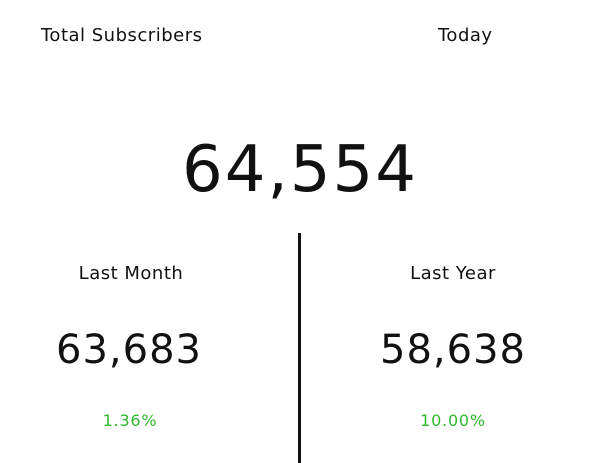 The width and height of the screenshot is (600, 463). Describe the element at coordinates (299, 348) in the screenshot. I see `column-divider` at that location.